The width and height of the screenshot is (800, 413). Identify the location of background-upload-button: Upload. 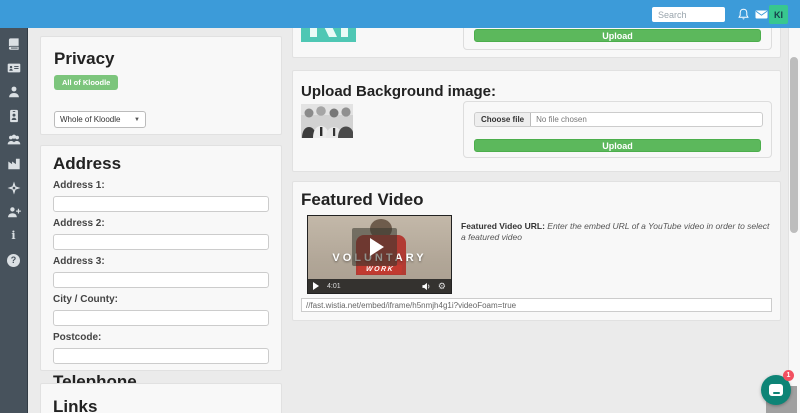
(617, 145).